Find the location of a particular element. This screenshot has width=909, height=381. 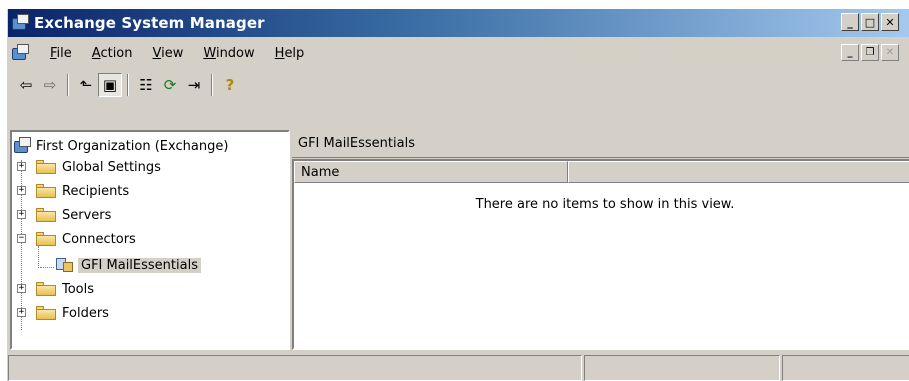

column-header-row: Name is located at coordinates (601, 172).